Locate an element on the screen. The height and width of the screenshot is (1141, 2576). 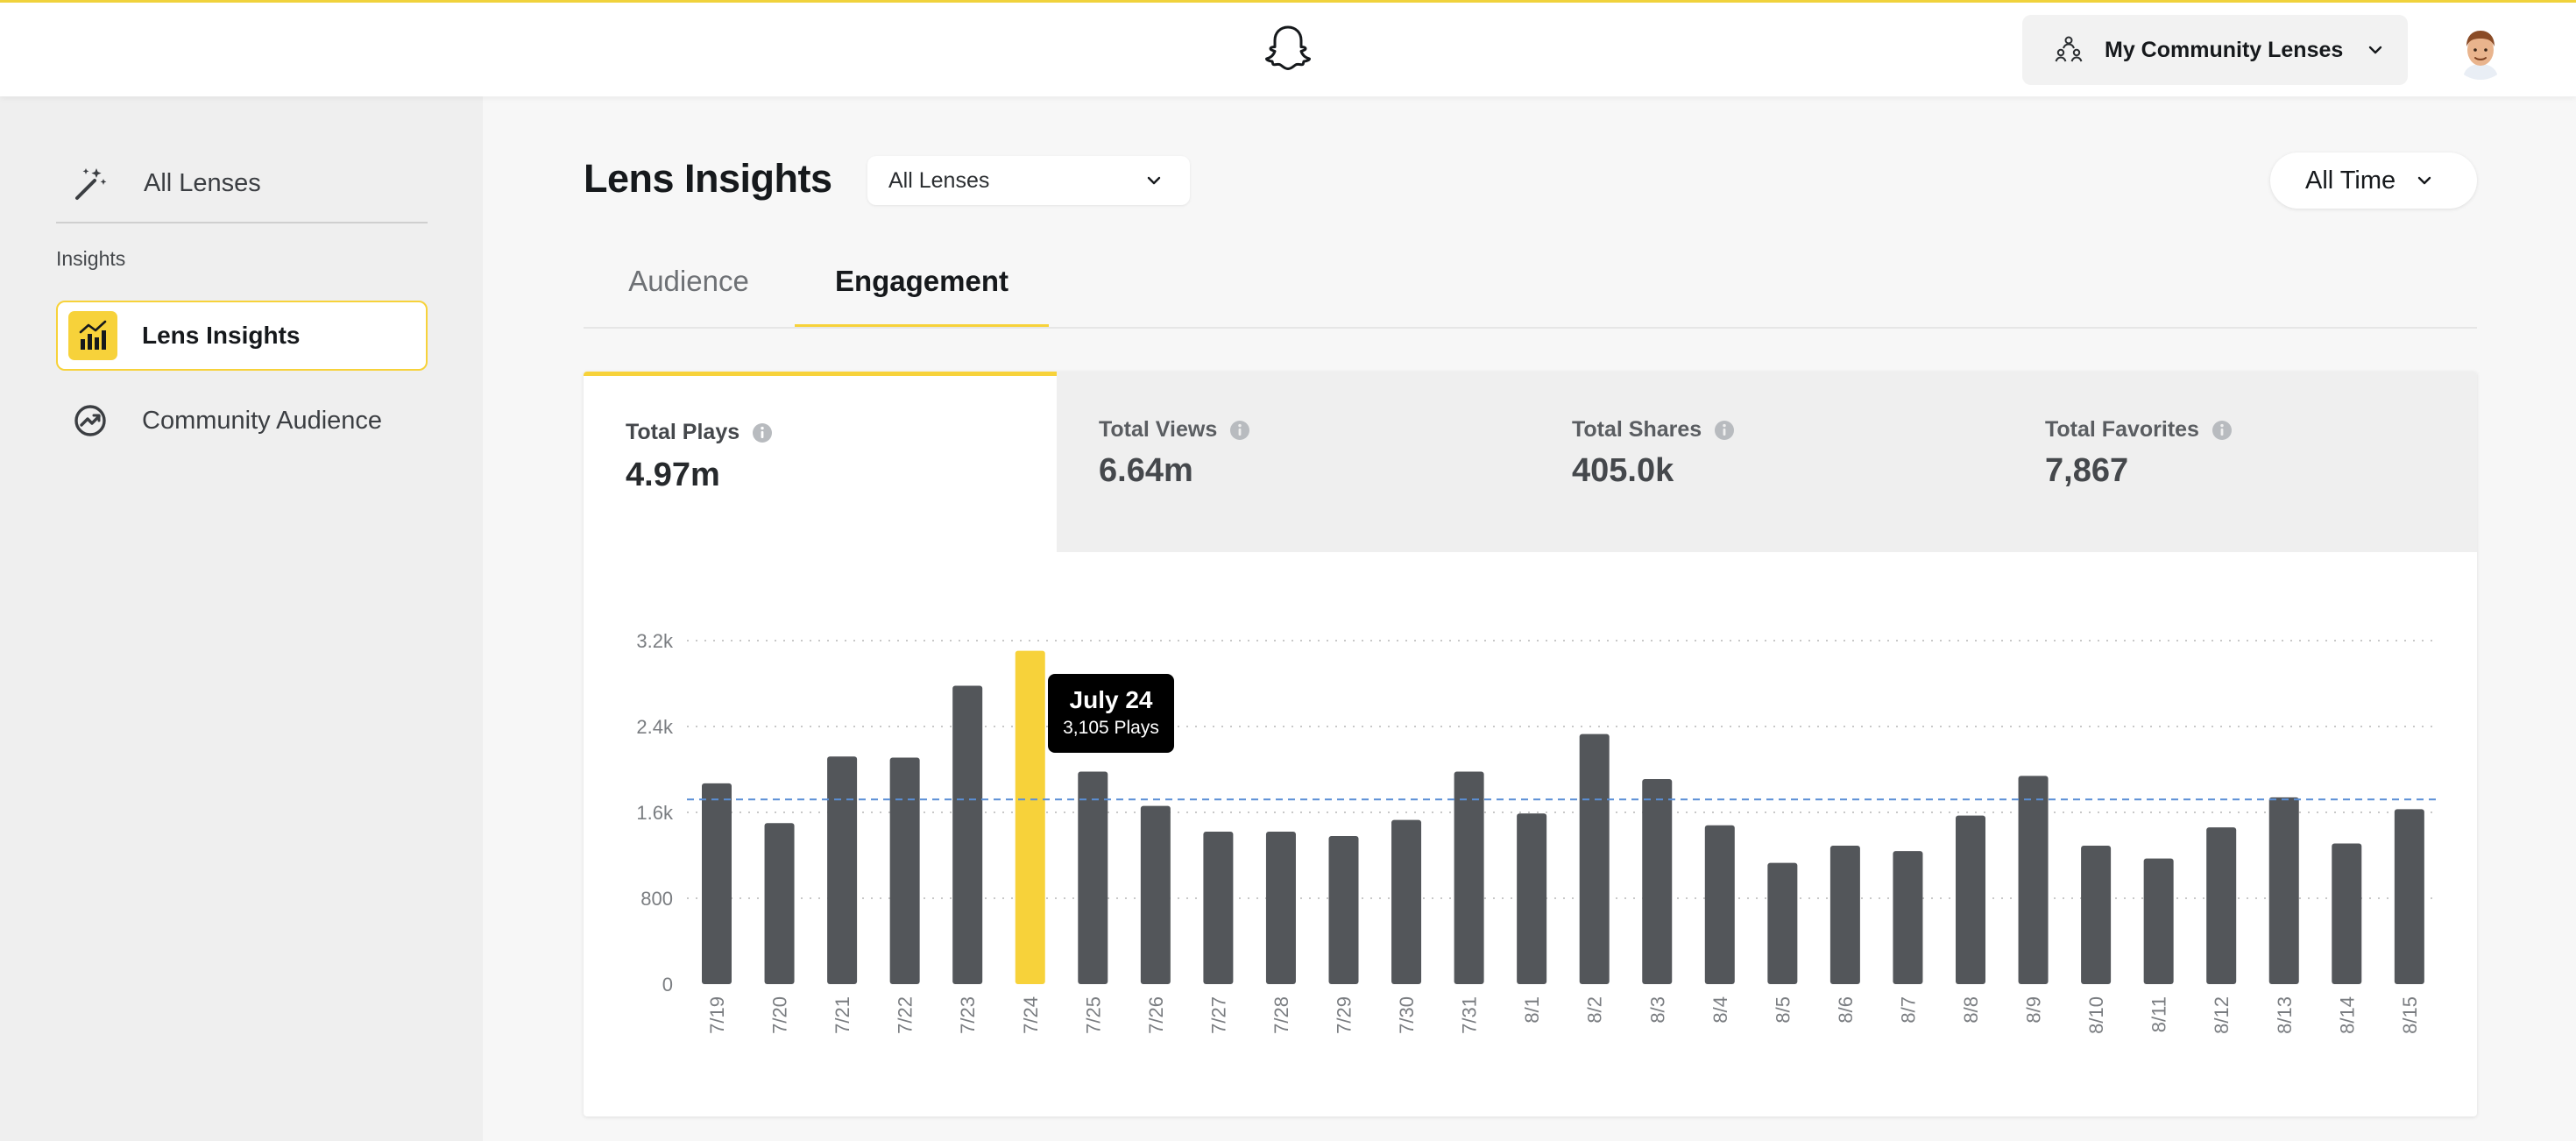
y-tick-label: 0 is located at coordinates (667, 985).